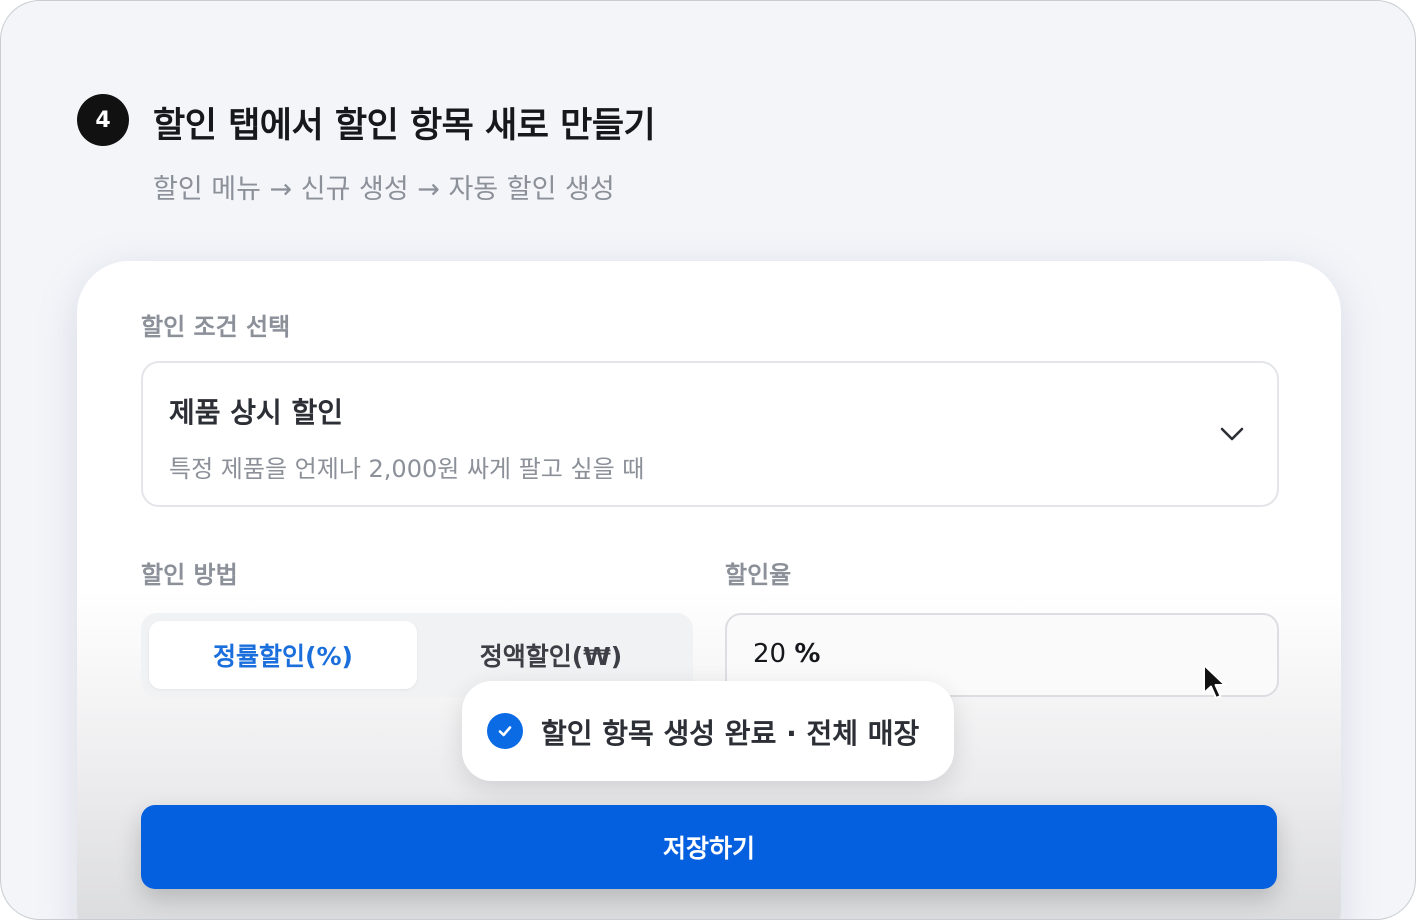 The image size is (1416, 920). Describe the element at coordinates (216, 327) in the screenshot. I see `condition-label: 할인 조건 선택` at that location.